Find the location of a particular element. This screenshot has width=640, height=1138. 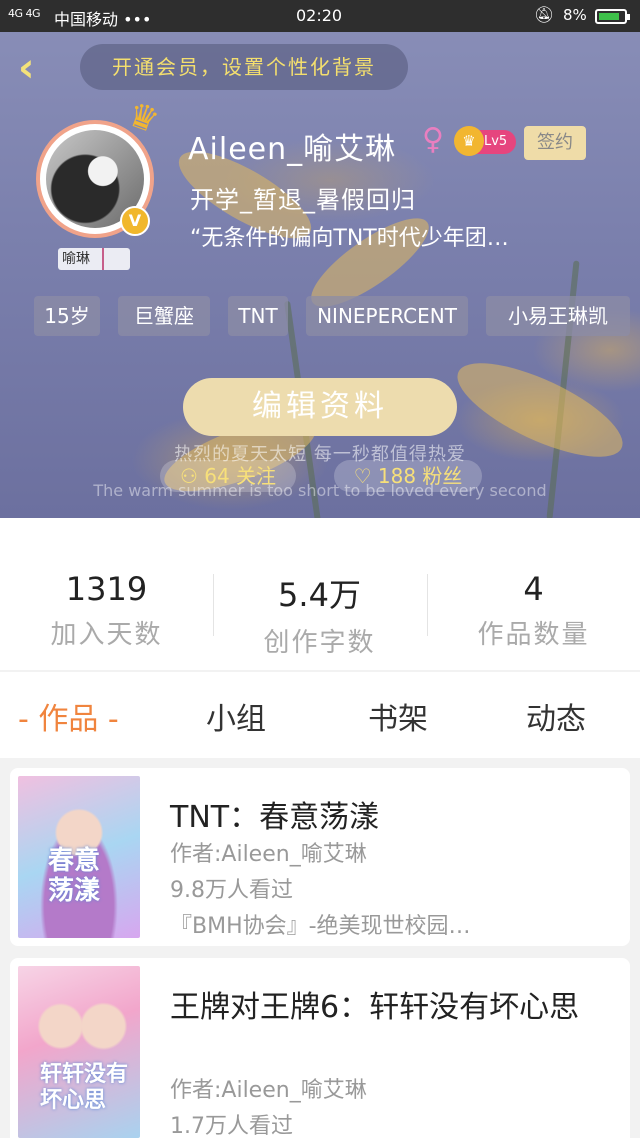

work-title: 王牌对王牌6：轩轩没有坏心思 is located at coordinates (375, 1007).